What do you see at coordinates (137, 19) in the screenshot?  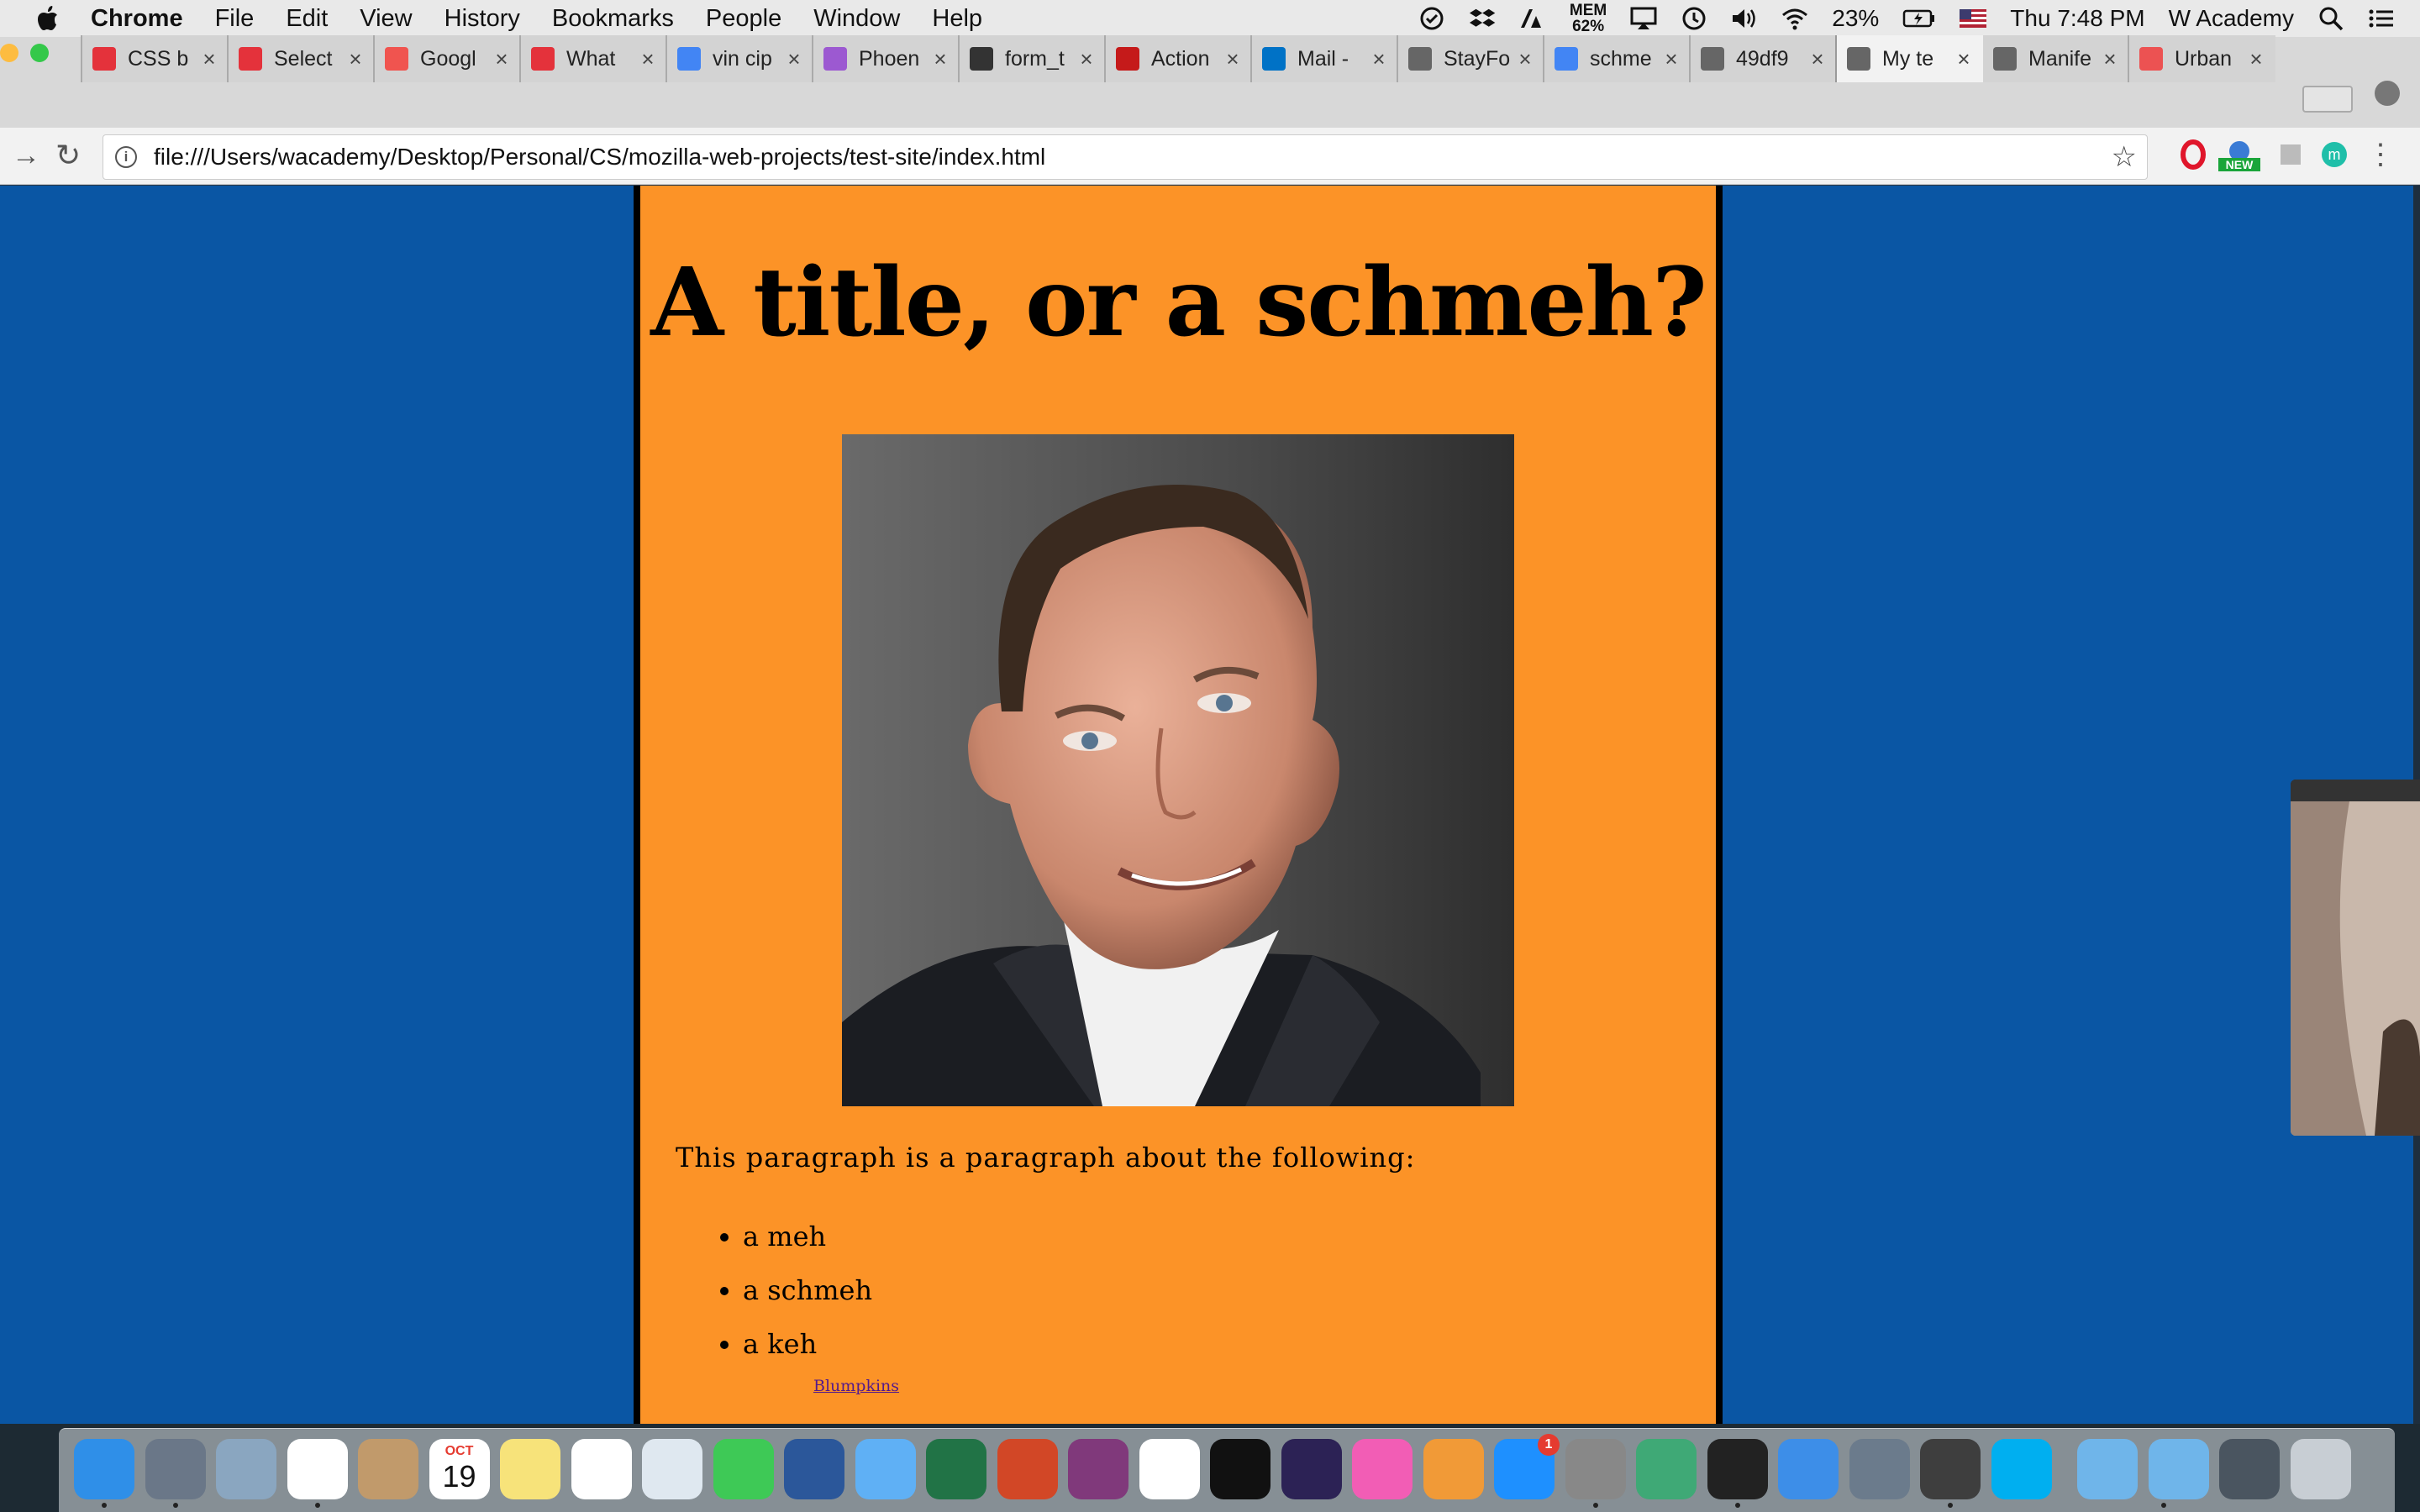 I see `menu-app-chrome: Chrome` at bounding box center [137, 19].